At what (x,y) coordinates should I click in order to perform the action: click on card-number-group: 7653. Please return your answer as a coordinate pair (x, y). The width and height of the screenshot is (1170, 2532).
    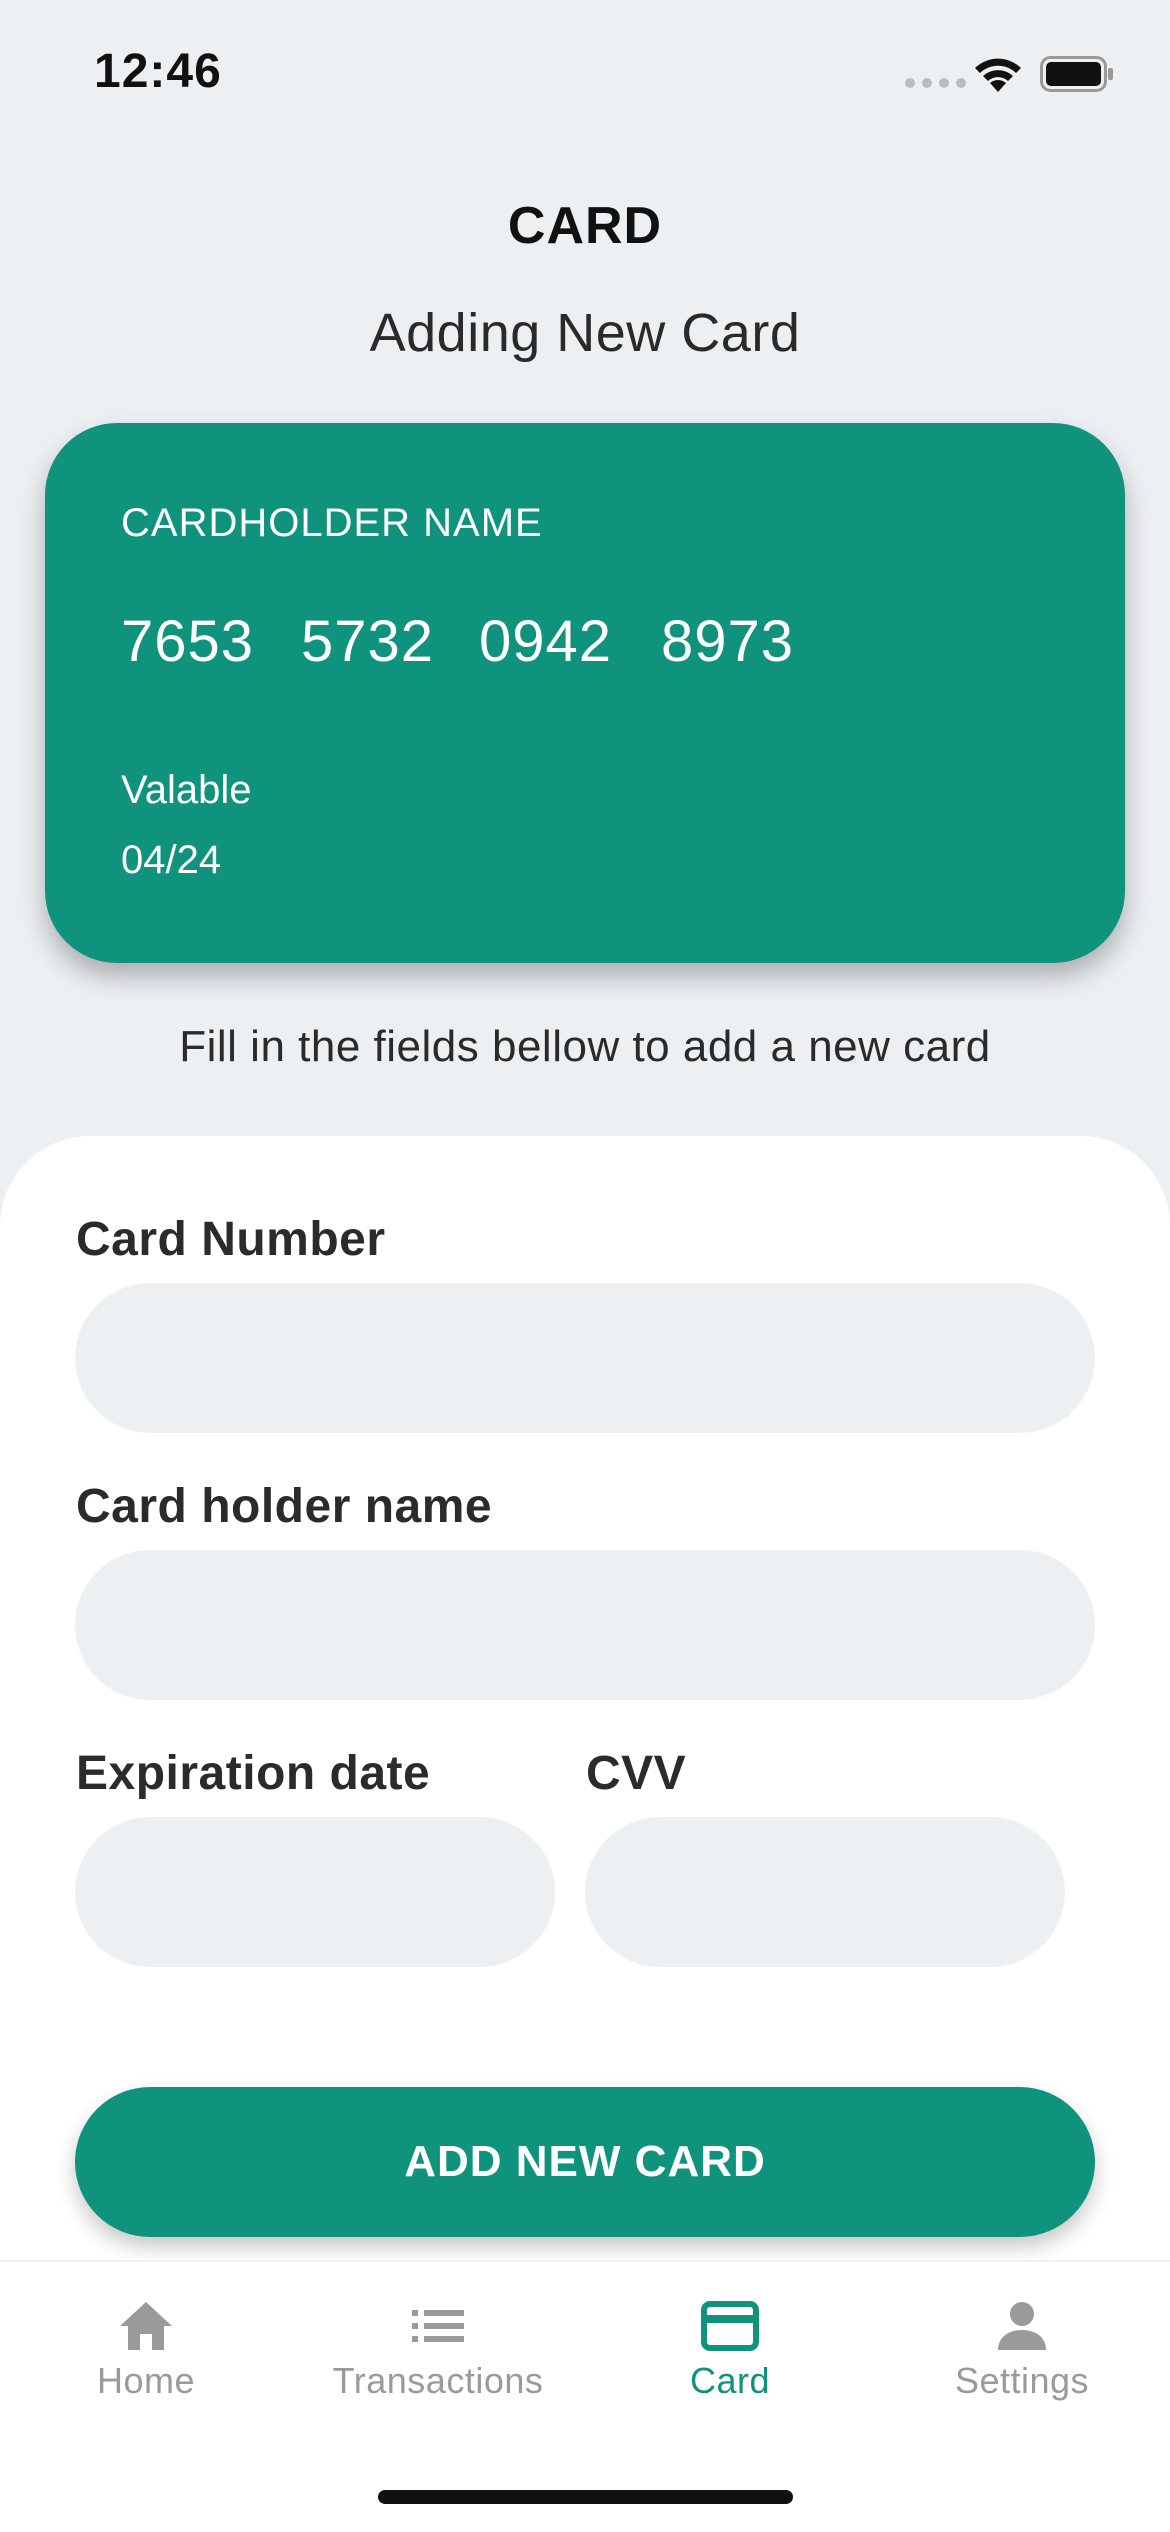
    Looking at the image, I should click on (188, 641).